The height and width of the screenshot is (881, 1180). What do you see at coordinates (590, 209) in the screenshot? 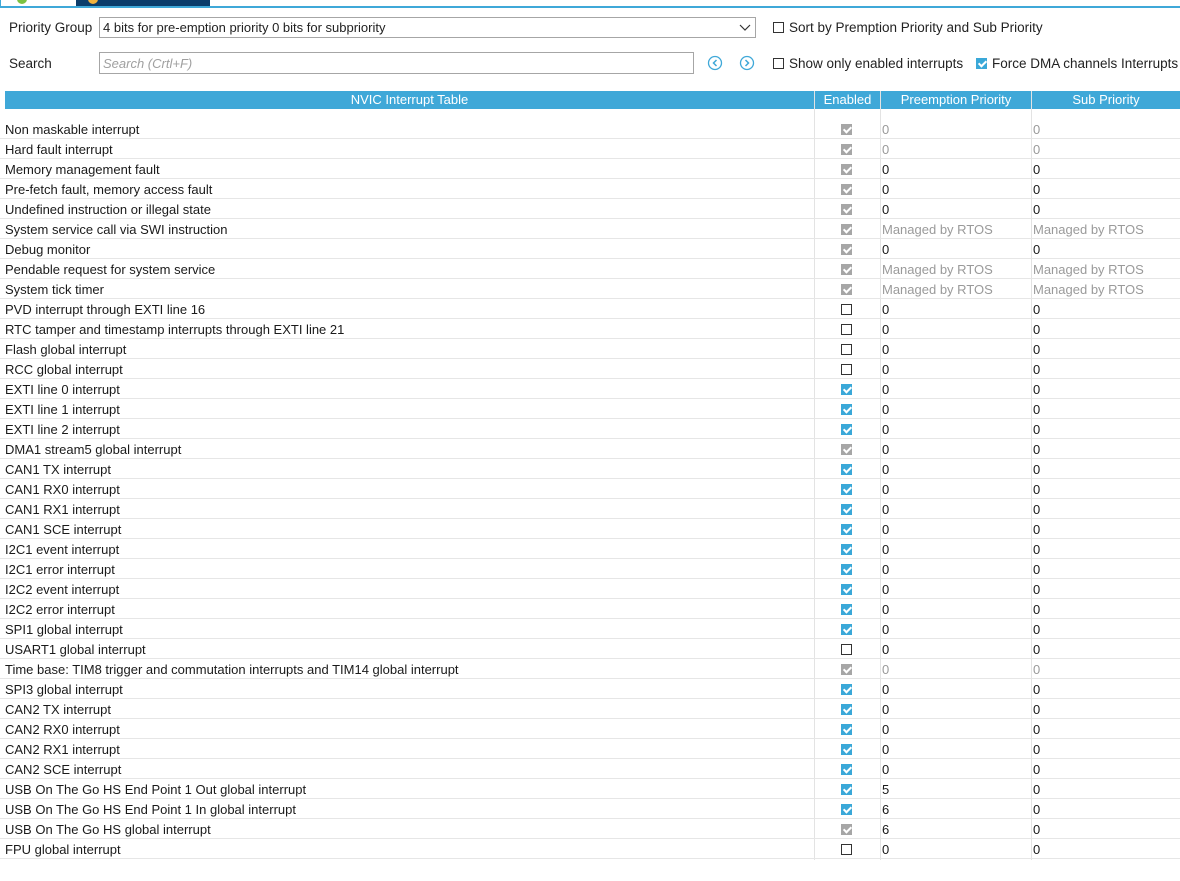
I see `table-row: Undefined instruction or illegal state 0 0` at bounding box center [590, 209].